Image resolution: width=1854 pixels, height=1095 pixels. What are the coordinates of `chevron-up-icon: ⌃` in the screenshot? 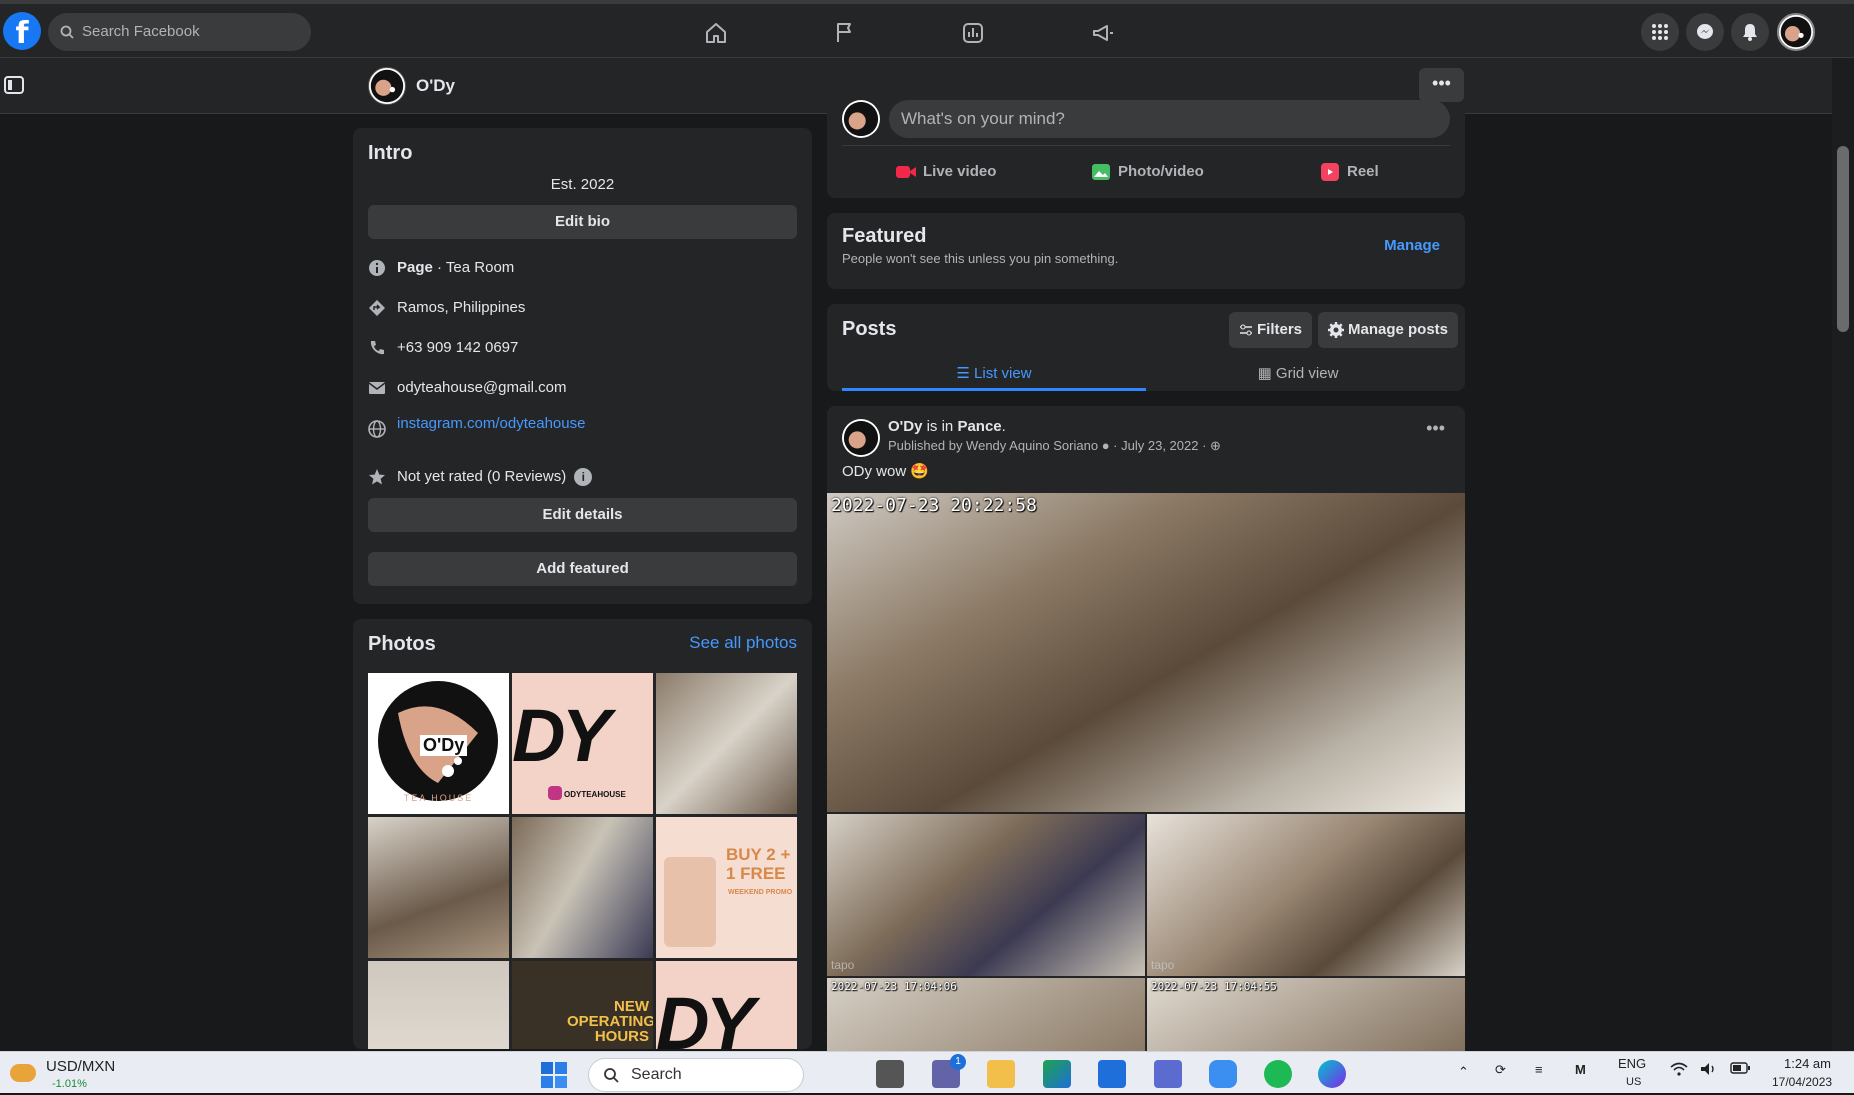 It's located at (1463, 1072).